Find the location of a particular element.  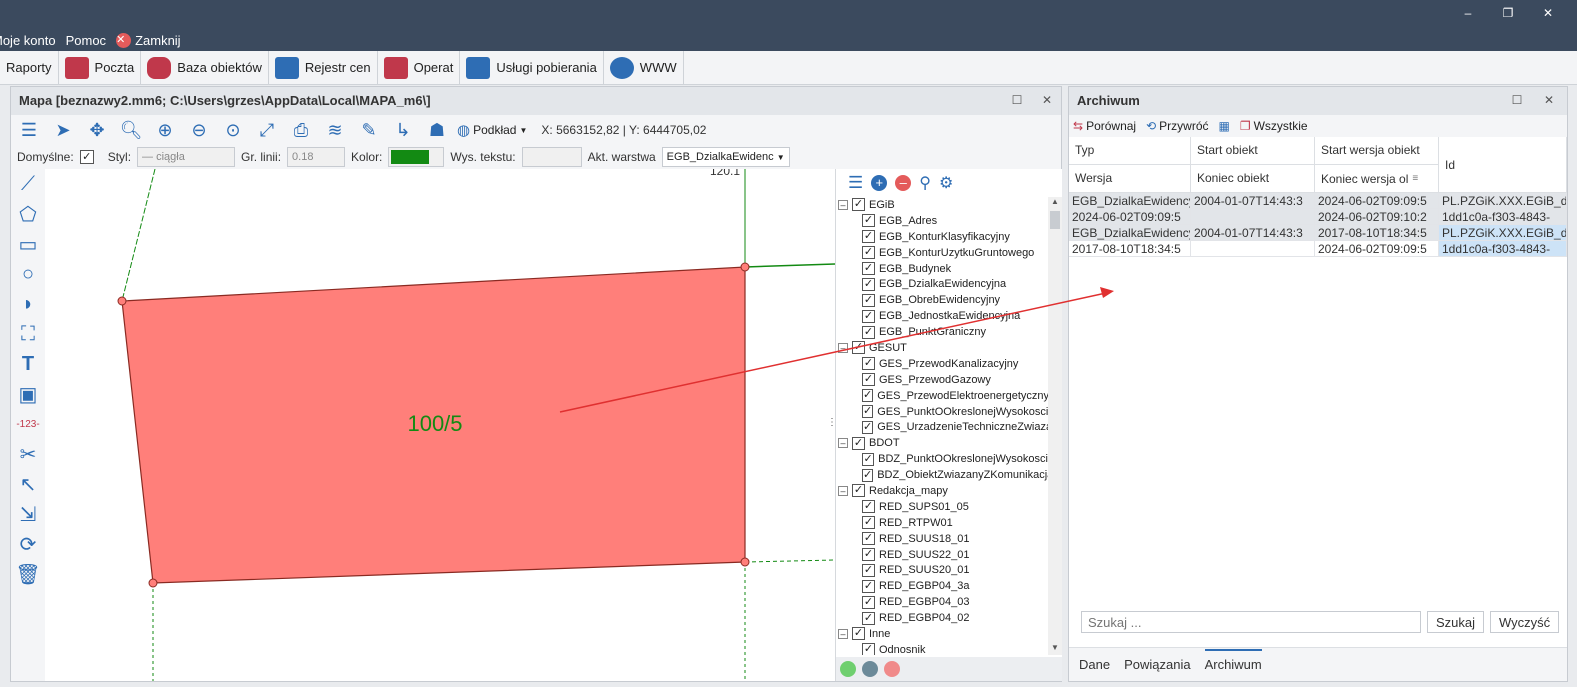

layer-menu-icon: ☰ is located at coordinates (855, 183).